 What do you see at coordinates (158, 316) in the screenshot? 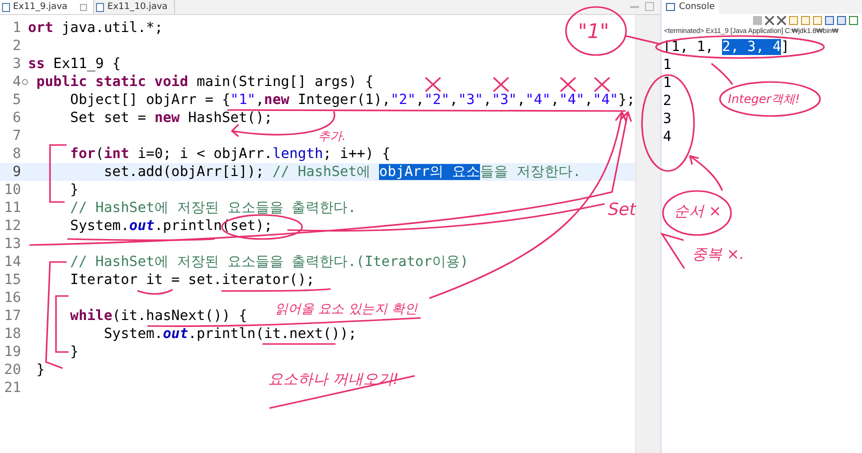
I see `code-line: while(it.hasNext()) {` at bounding box center [158, 316].